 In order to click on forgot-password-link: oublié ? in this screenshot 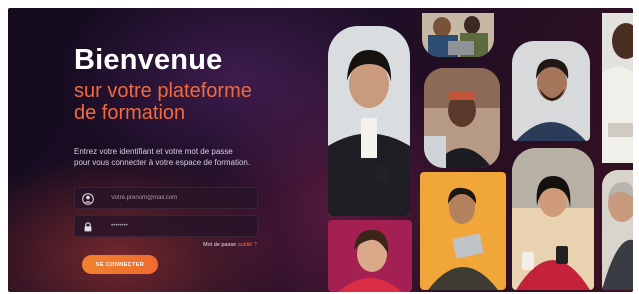, I will do `click(247, 245)`.